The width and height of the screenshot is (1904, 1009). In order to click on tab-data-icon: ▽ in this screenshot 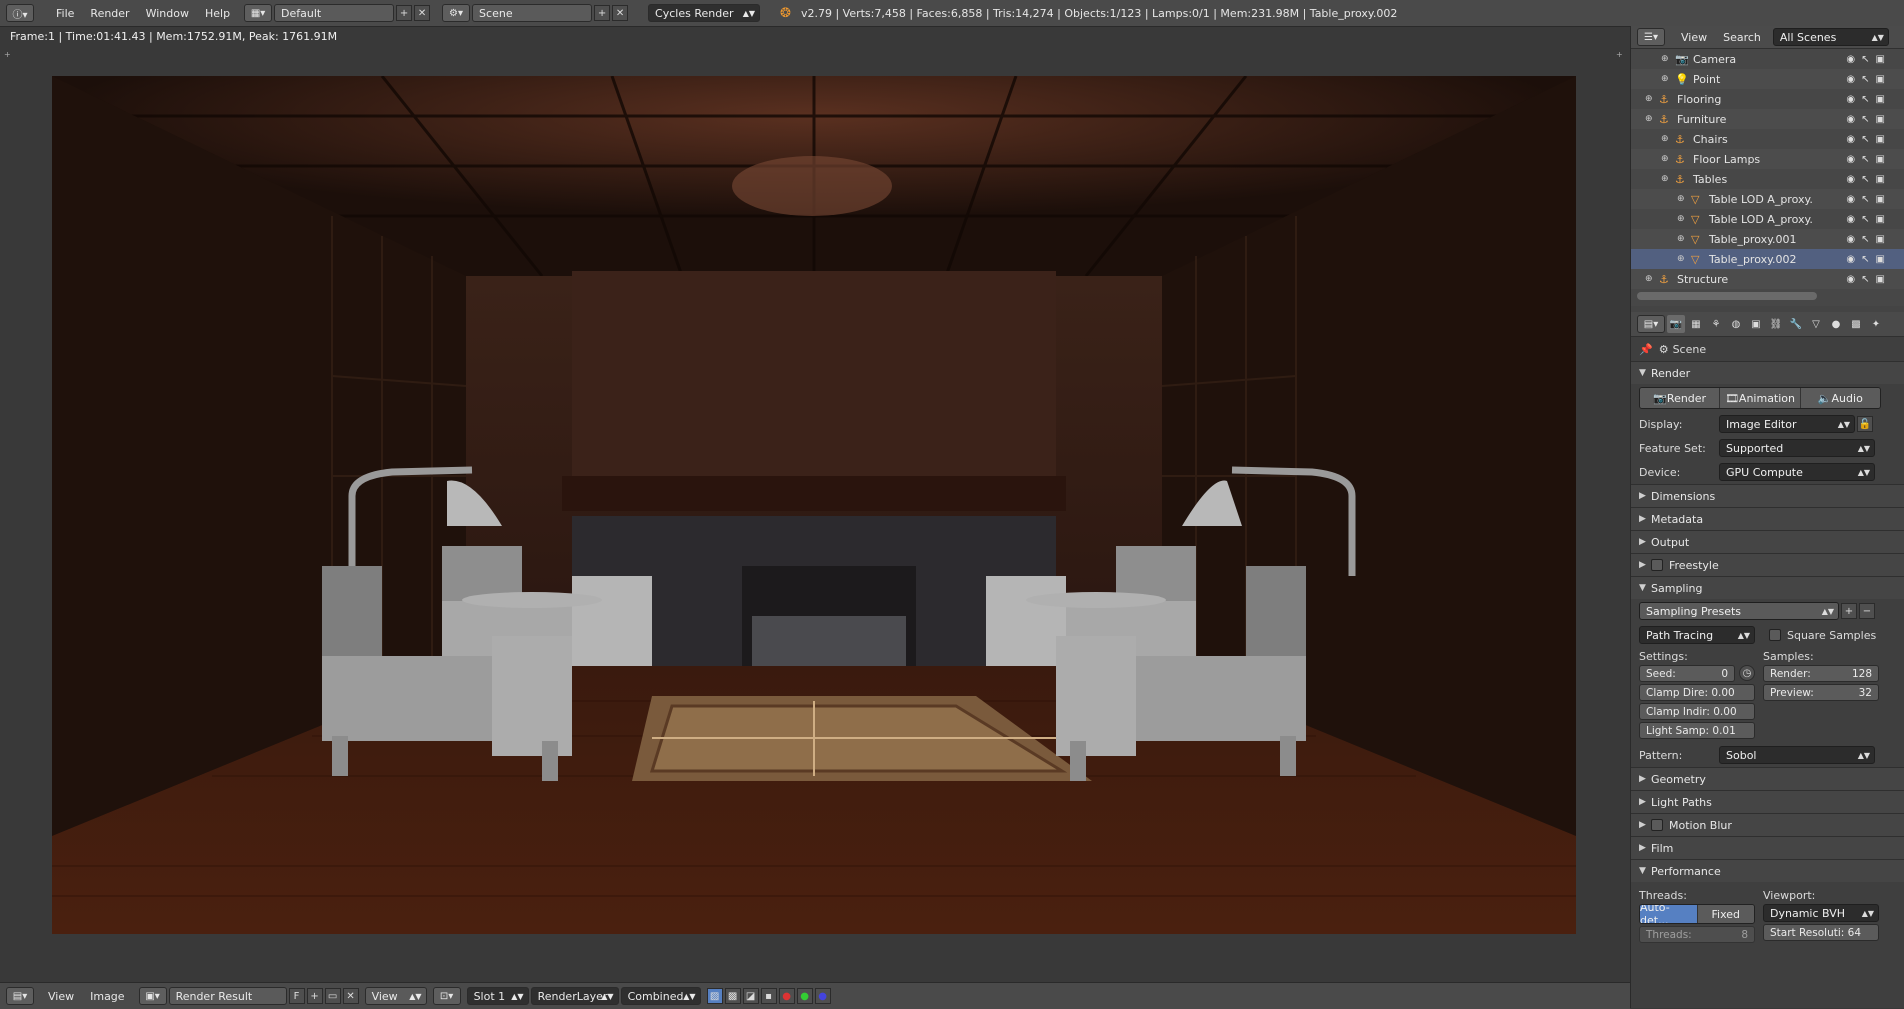, I will do `click(1816, 324)`.